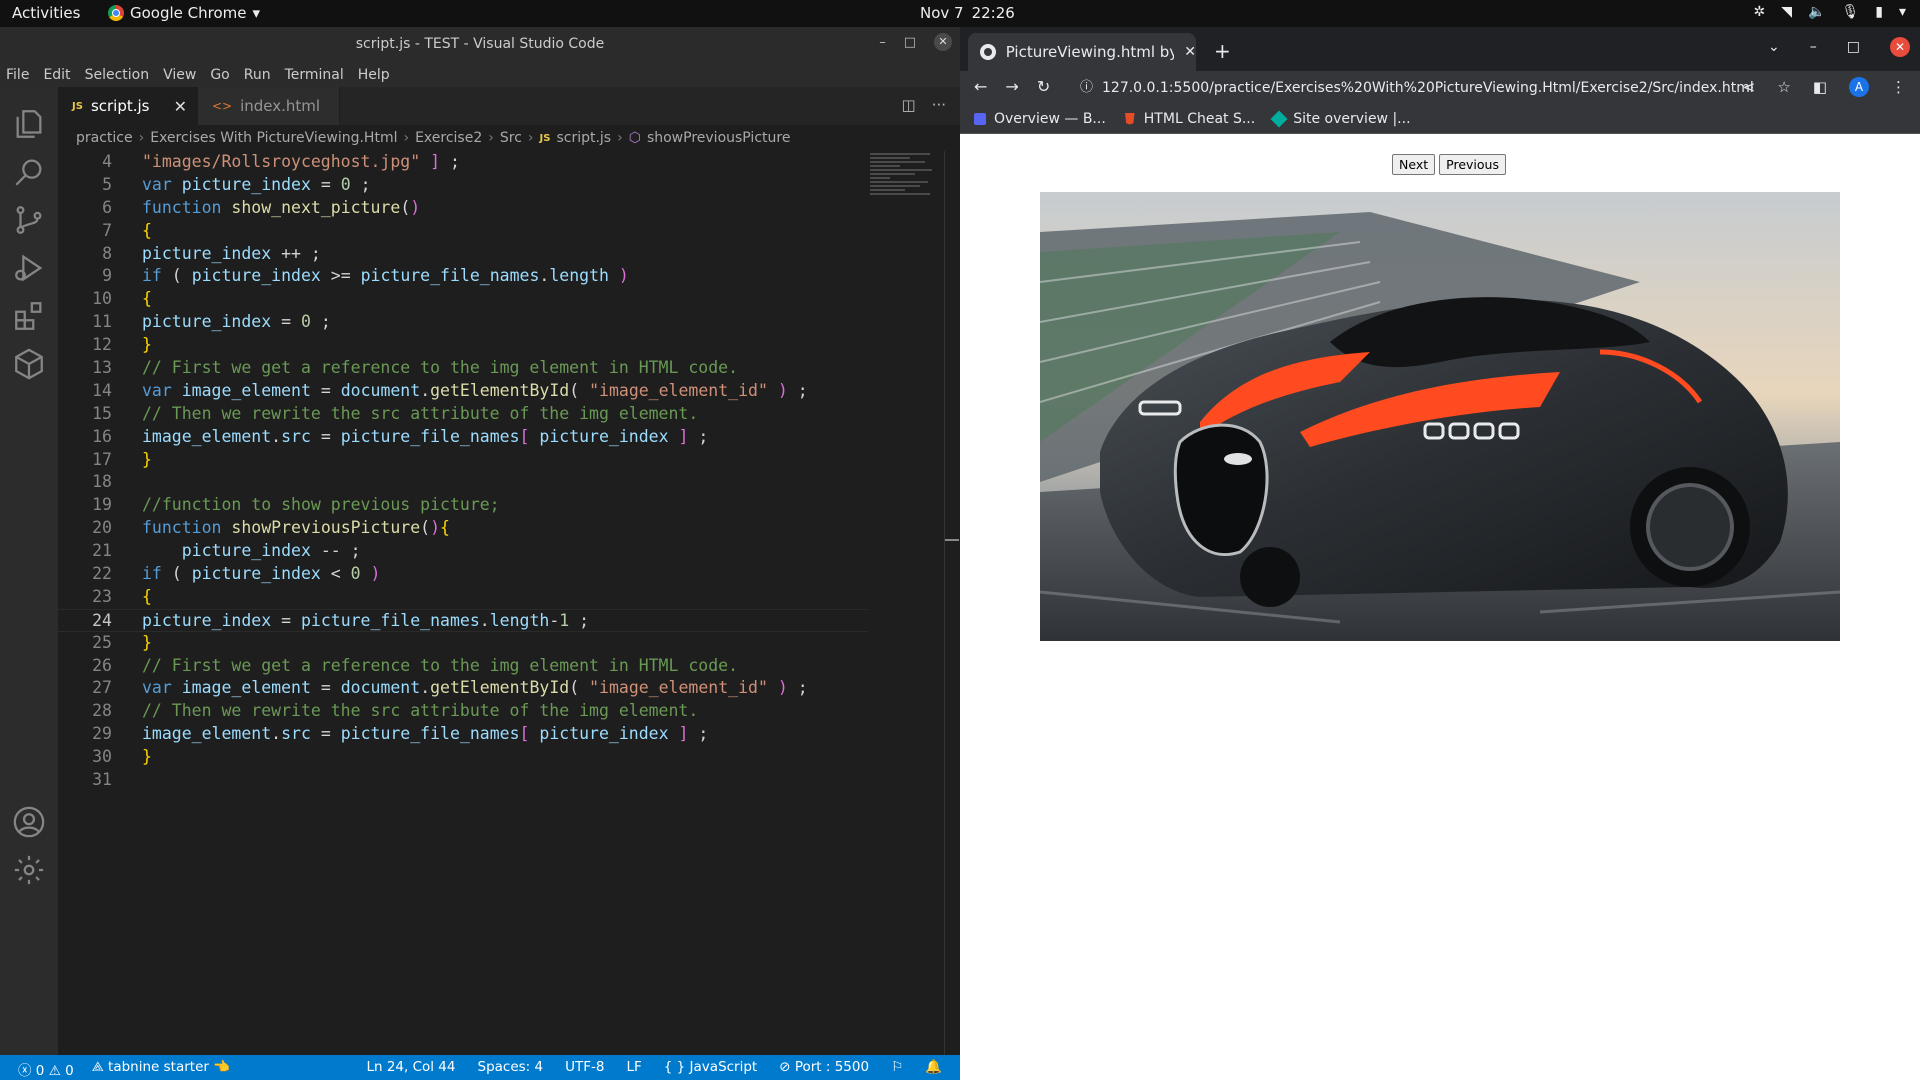 The height and width of the screenshot is (1080, 1920). What do you see at coordinates (29, 172) in the screenshot?
I see `search-icon` at bounding box center [29, 172].